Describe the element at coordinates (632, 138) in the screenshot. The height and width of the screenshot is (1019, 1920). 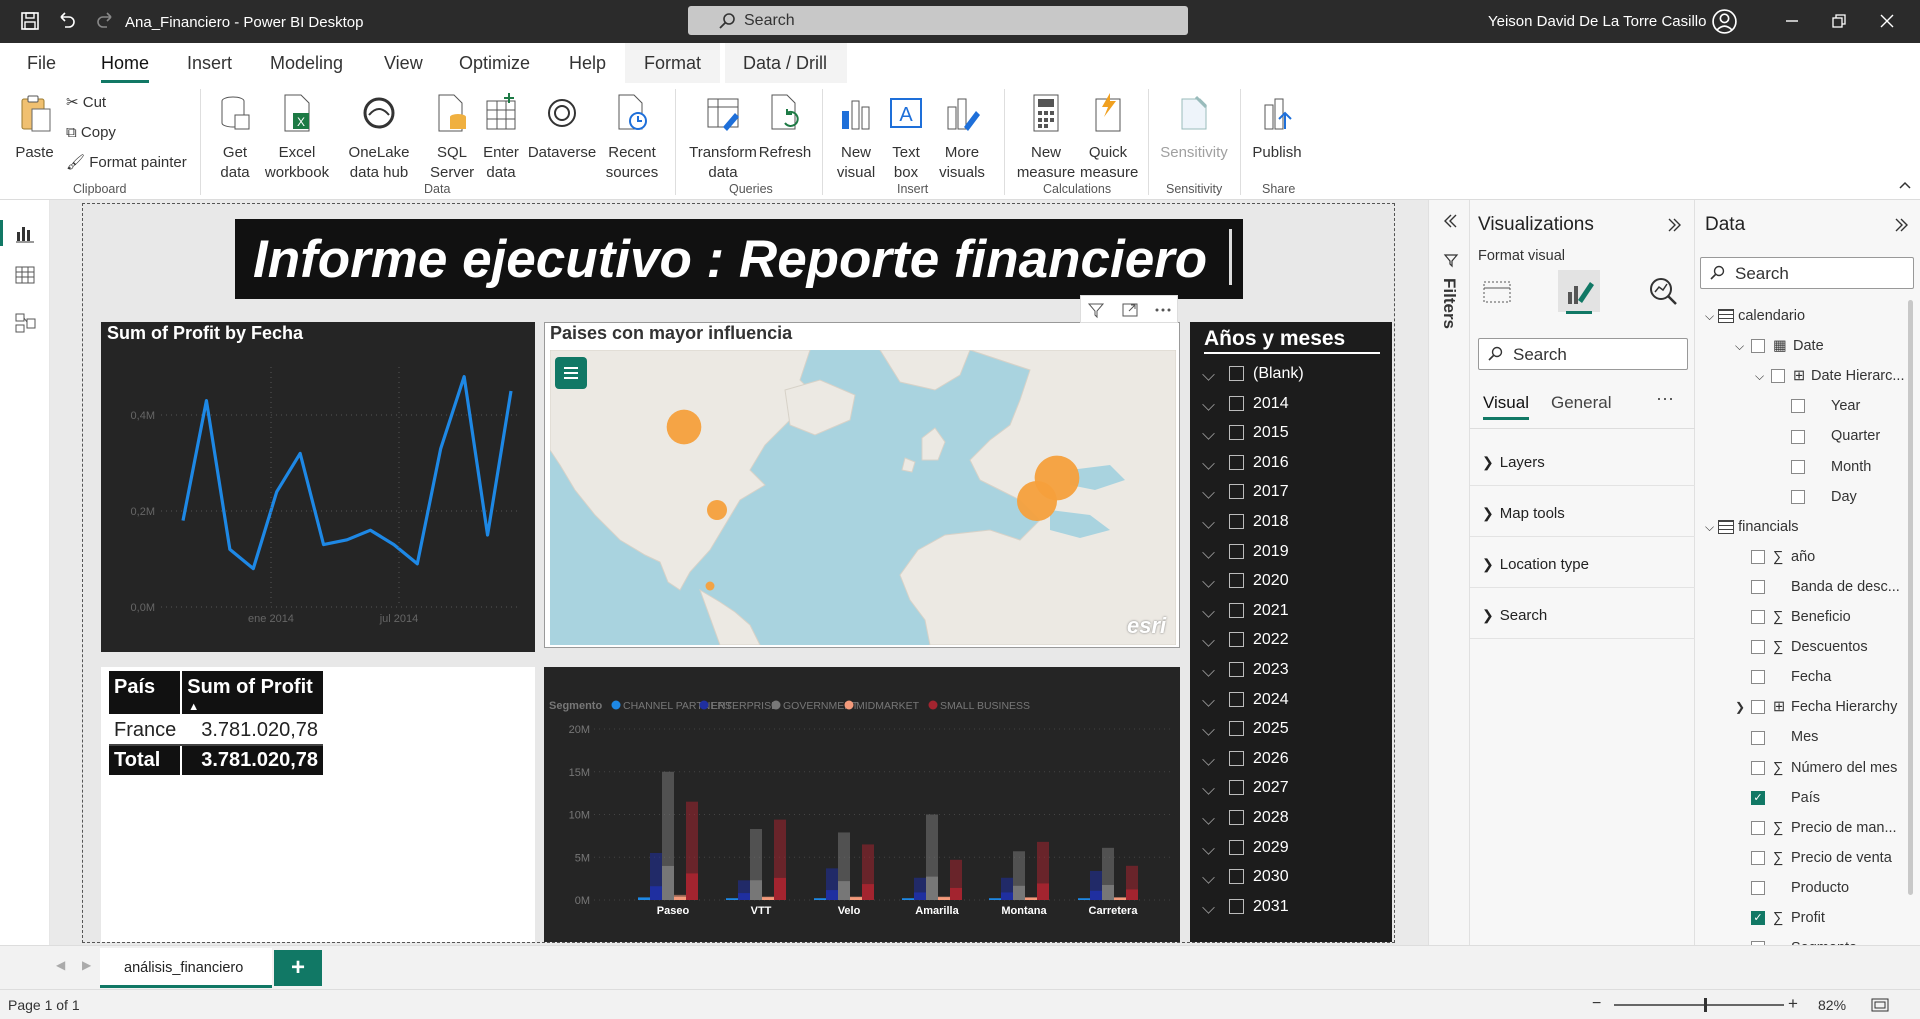
I see `recent-sources-button: Recent sources` at that location.